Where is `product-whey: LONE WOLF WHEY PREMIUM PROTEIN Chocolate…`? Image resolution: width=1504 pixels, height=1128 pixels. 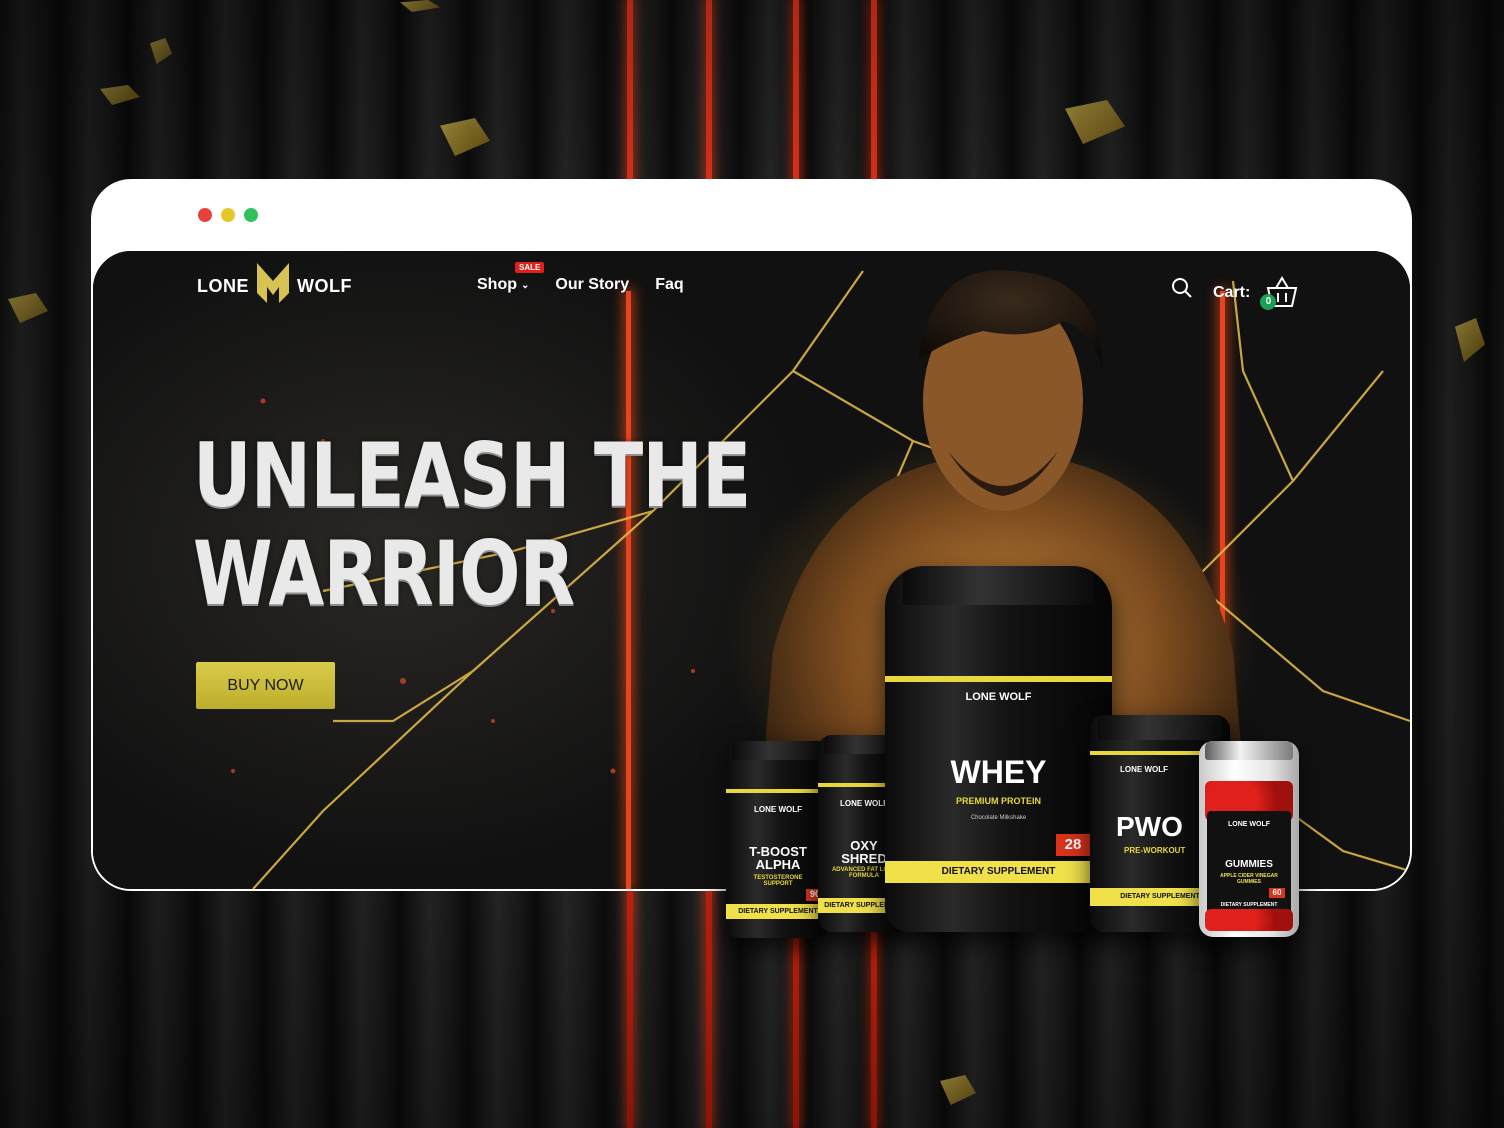
product-whey: LONE WOLF WHEY PREMIUM PROTEIN Chocolate… is located at coordinates (998, 749).